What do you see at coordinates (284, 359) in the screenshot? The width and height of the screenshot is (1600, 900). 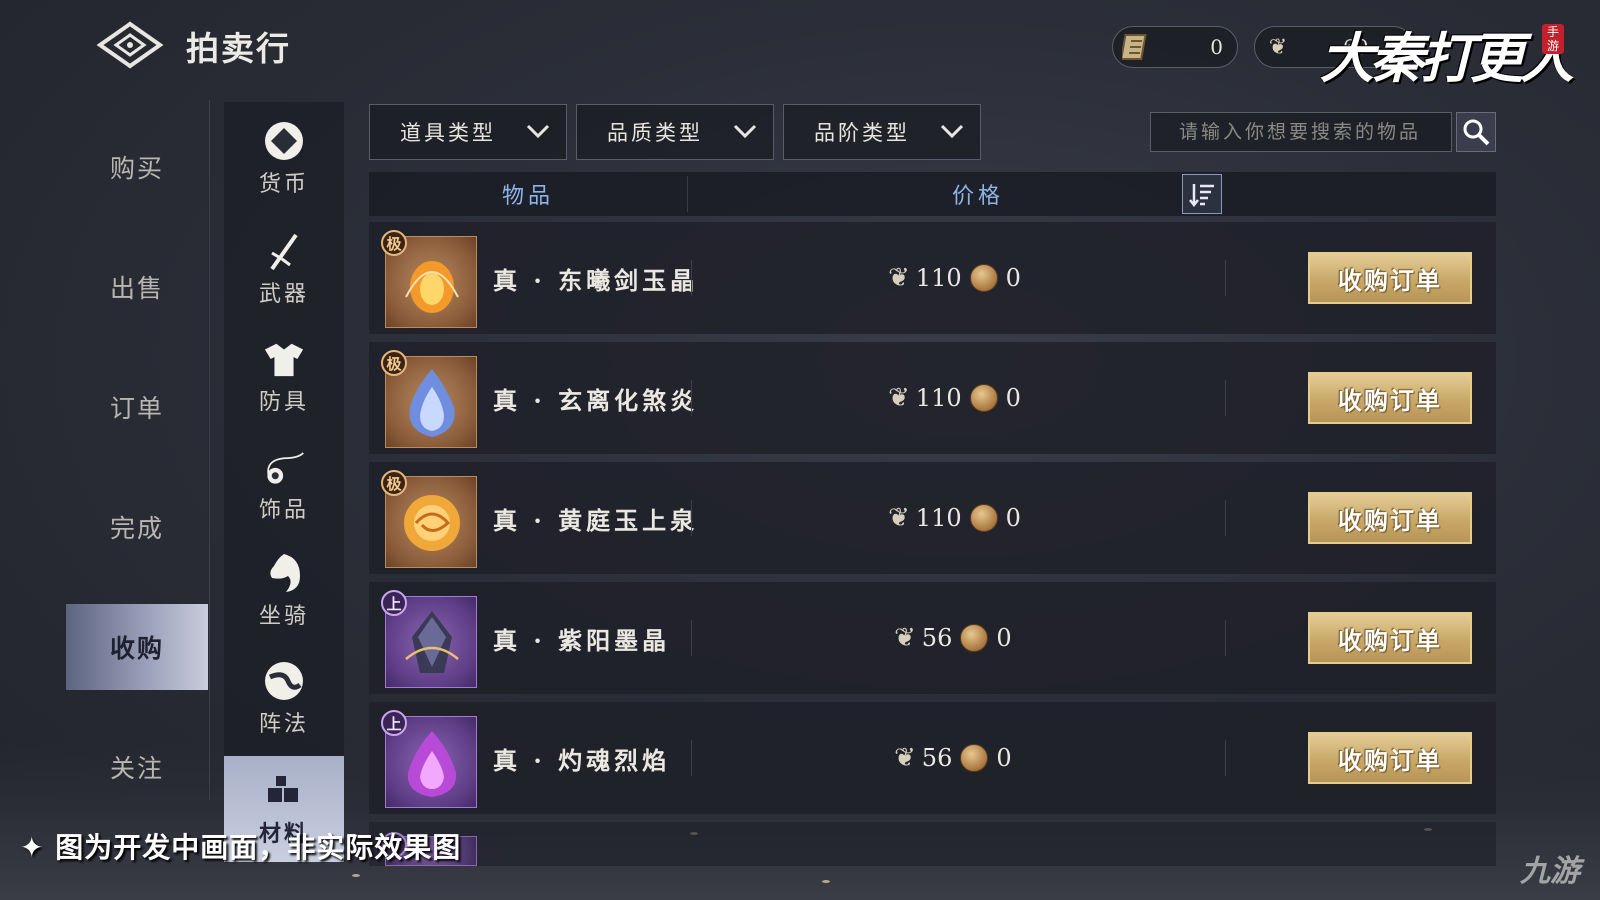 I see `armor-icon` at bounding box center [284, 359].